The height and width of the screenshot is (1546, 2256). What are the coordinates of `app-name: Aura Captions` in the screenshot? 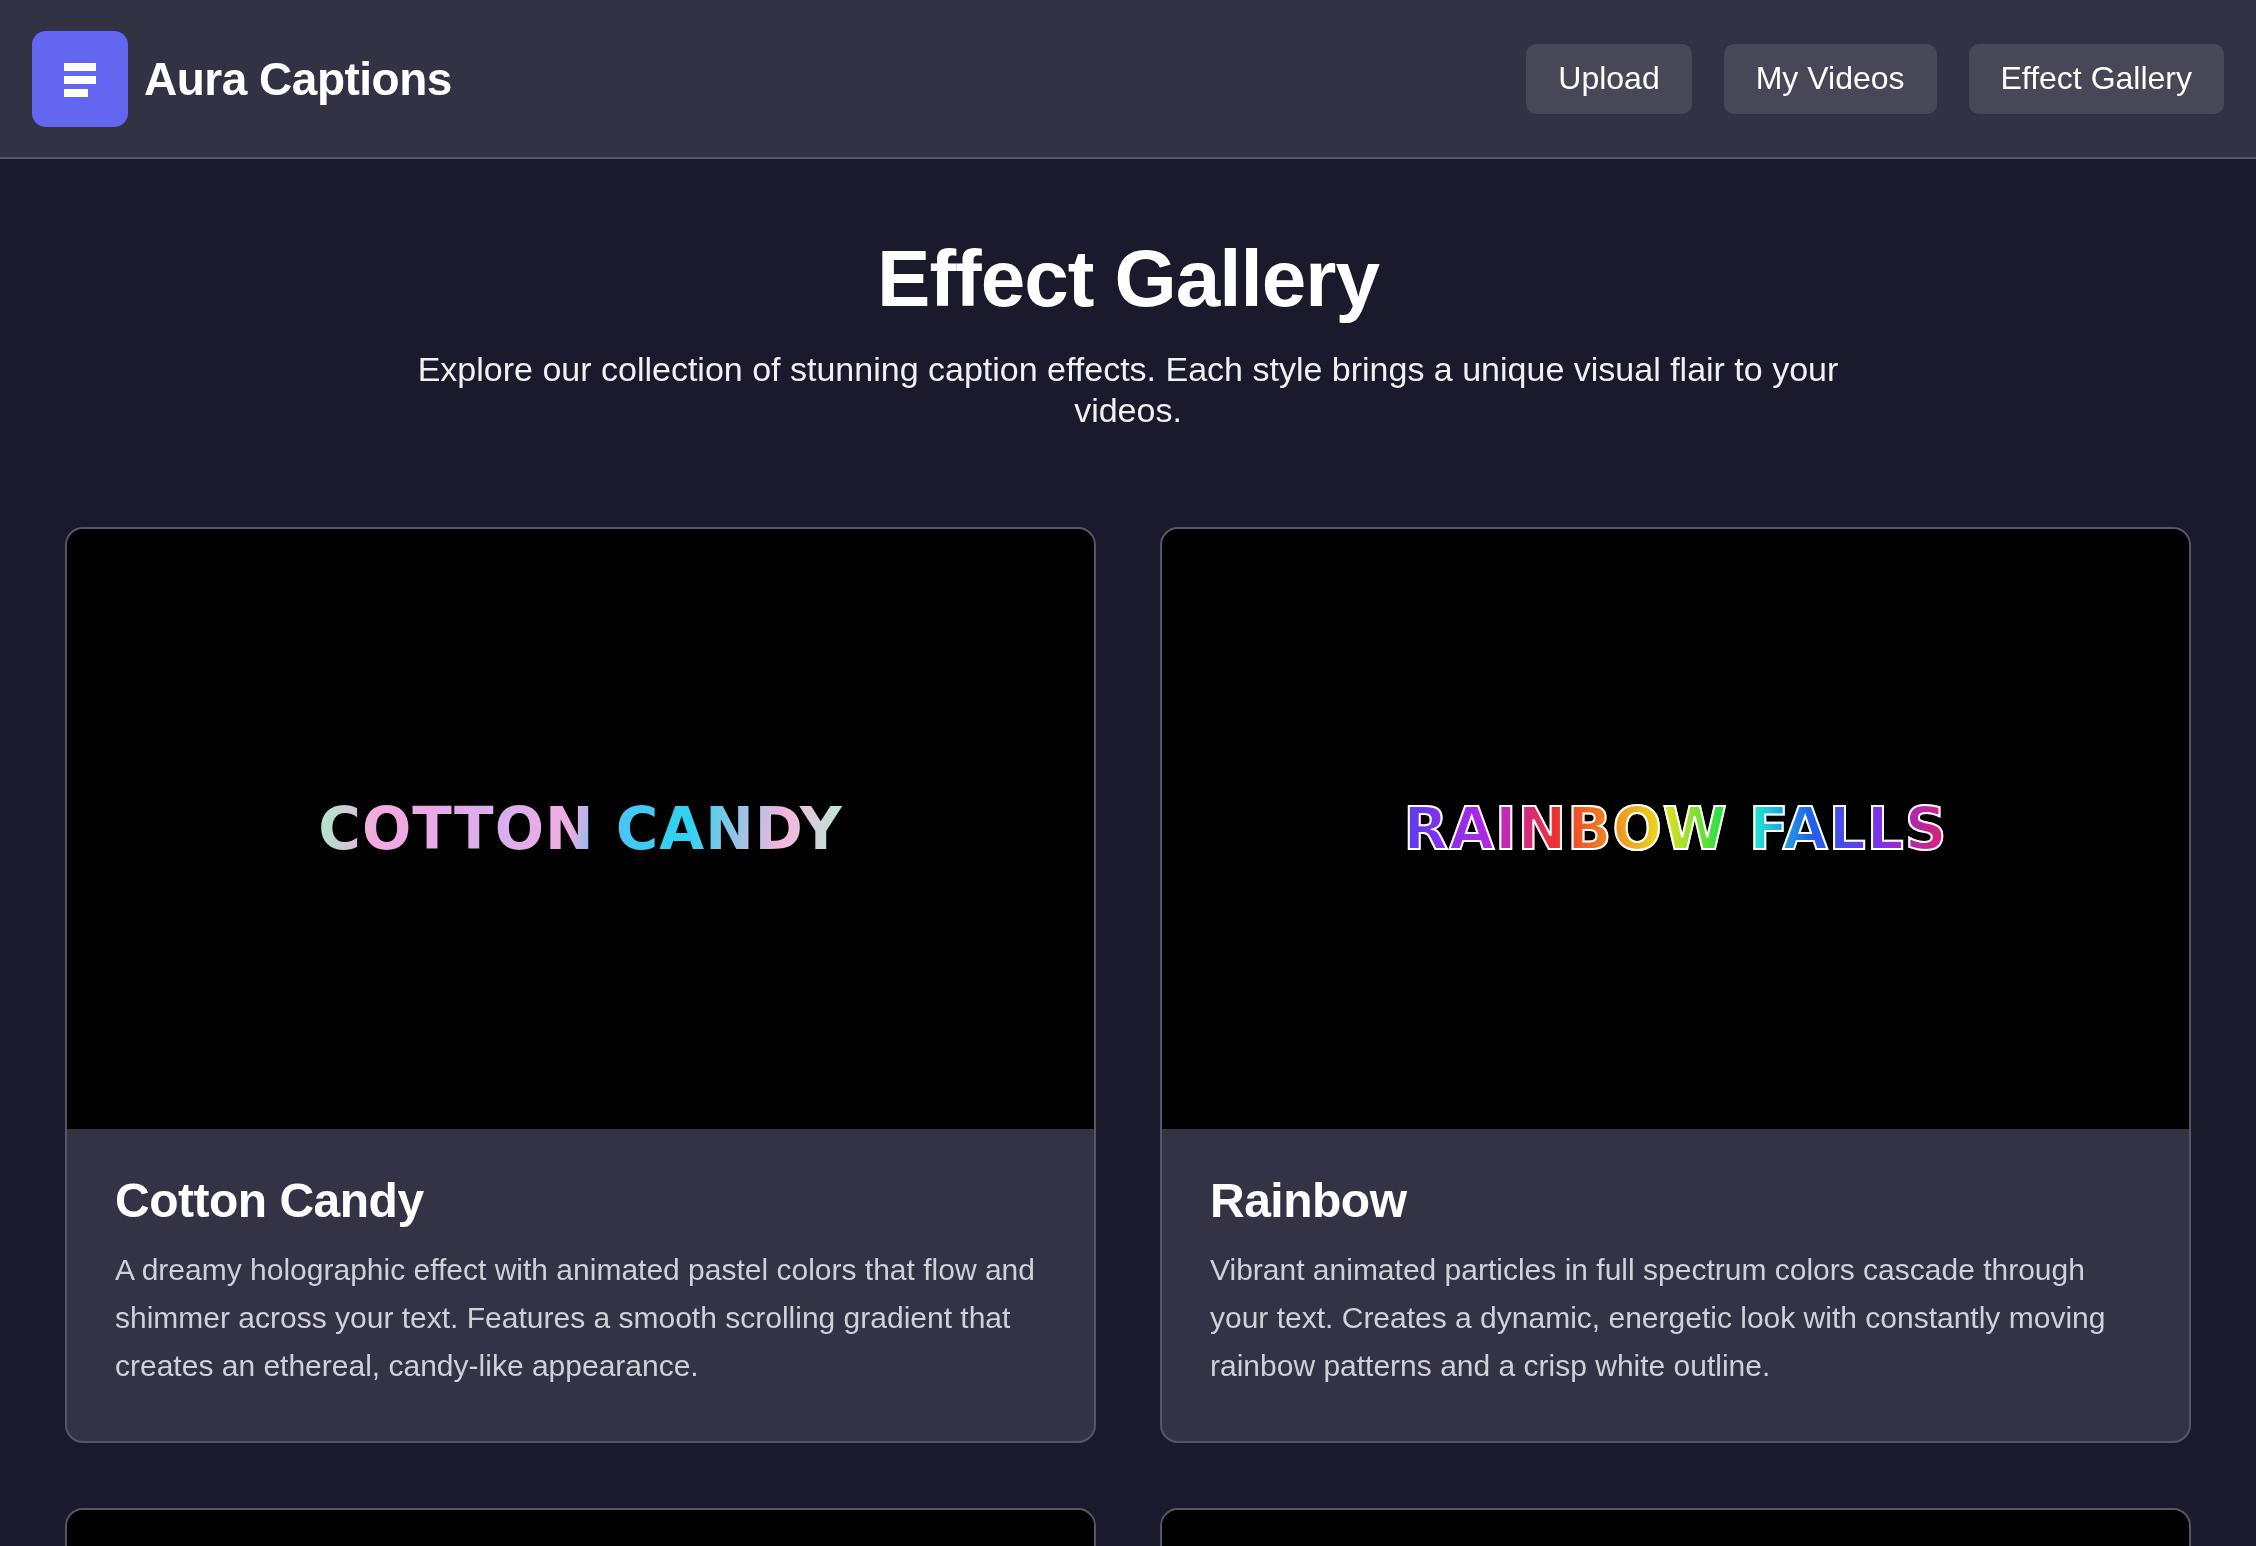 It's located at (298, 78).